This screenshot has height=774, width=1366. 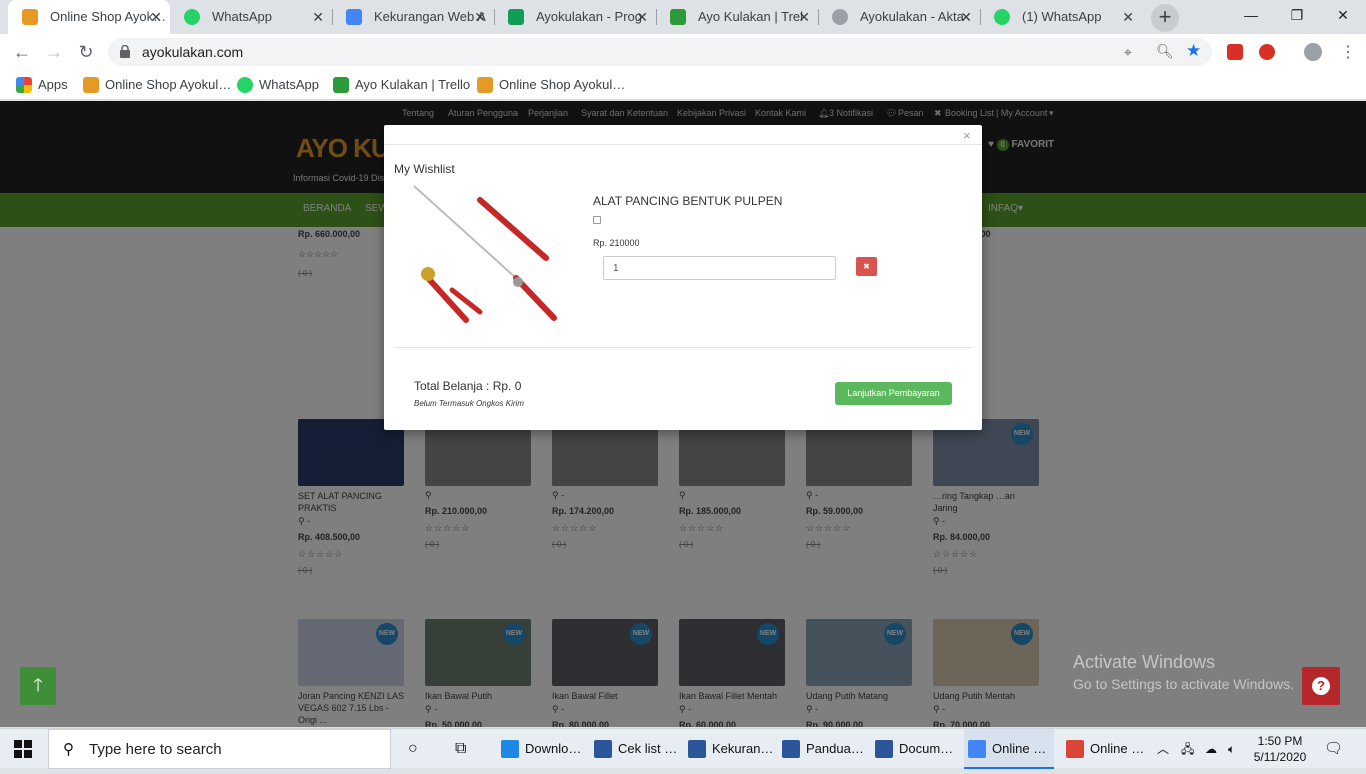 What do you see at coordinates (1165, 51) in the screenshot?
I see `zoom-icon: 🔍︎` at bounding box center [1165, 51].